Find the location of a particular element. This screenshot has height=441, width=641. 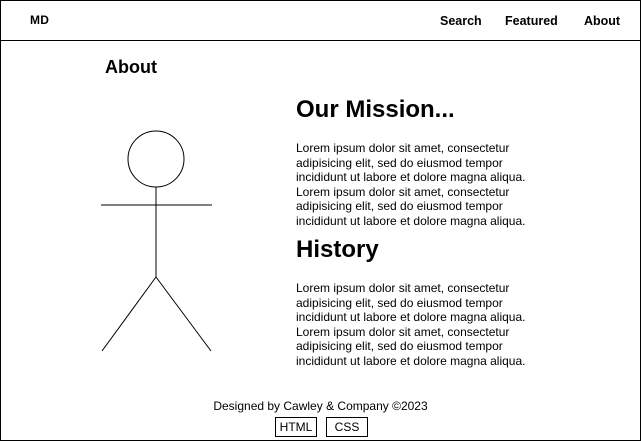

stick-figure-left-leg is located at coordinates (129, 314).